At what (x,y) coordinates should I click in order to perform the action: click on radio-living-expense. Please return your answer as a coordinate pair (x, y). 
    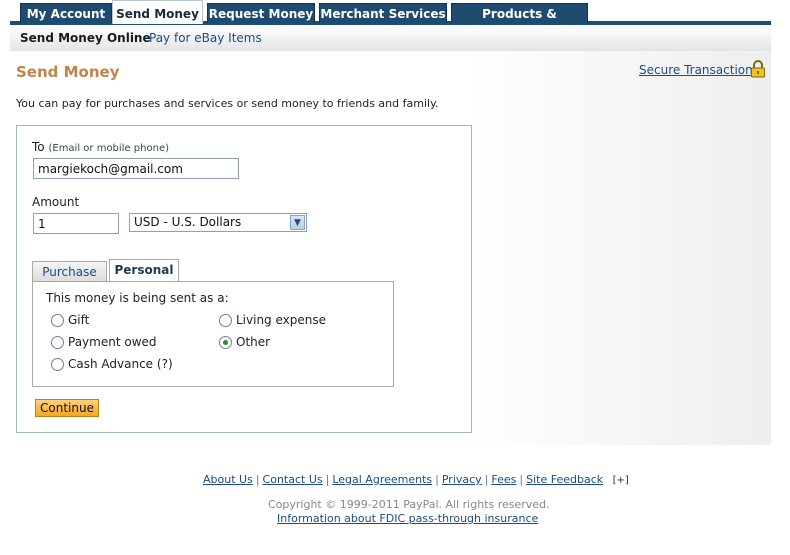
    Looking at the image, I should click on (225, 320).